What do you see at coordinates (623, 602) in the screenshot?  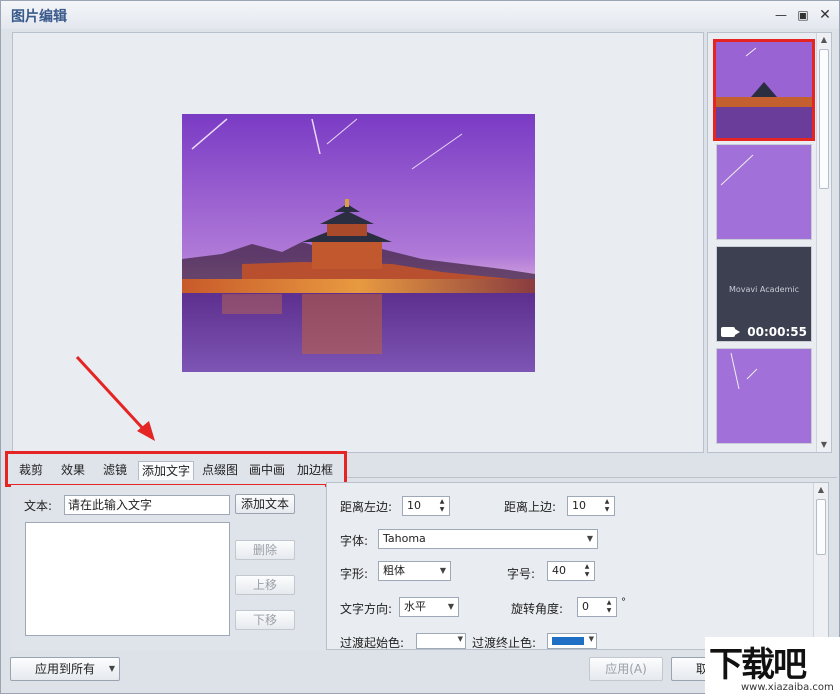 I see `rotation-unit: °` at bounding box center [623, 602].